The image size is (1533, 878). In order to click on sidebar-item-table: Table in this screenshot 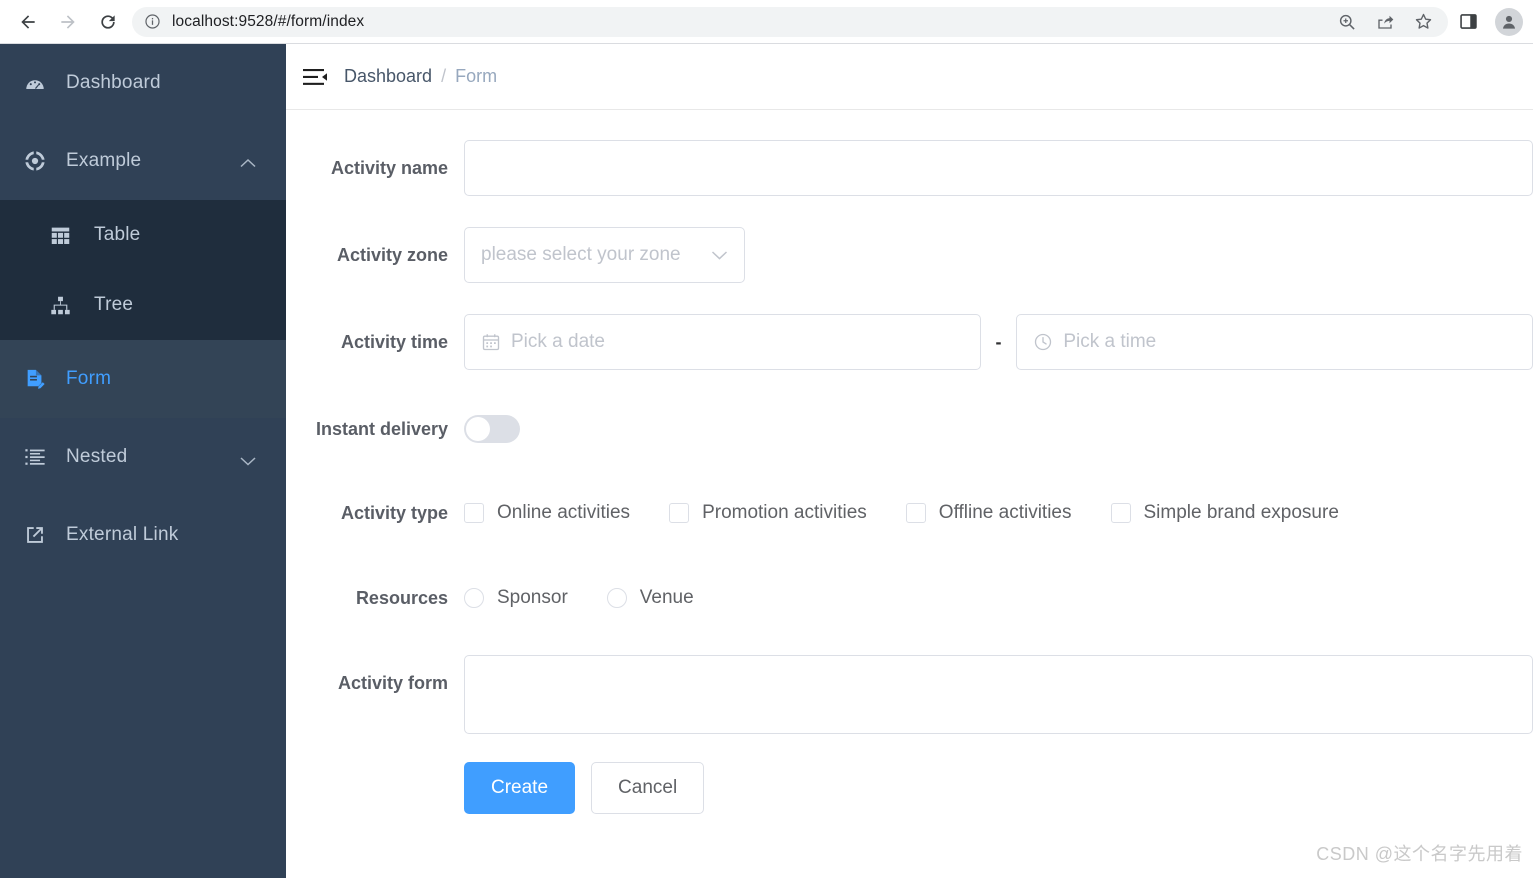, I will do `click(143, 235)`.